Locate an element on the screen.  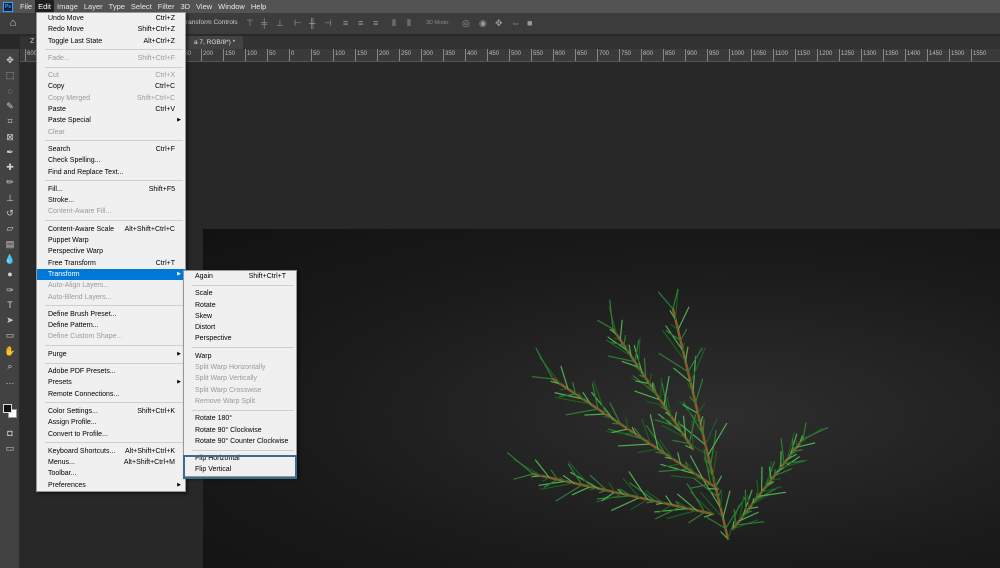
edit-menu-item-copy: Copy Ctrl+C is located at coordinates (111, 86).